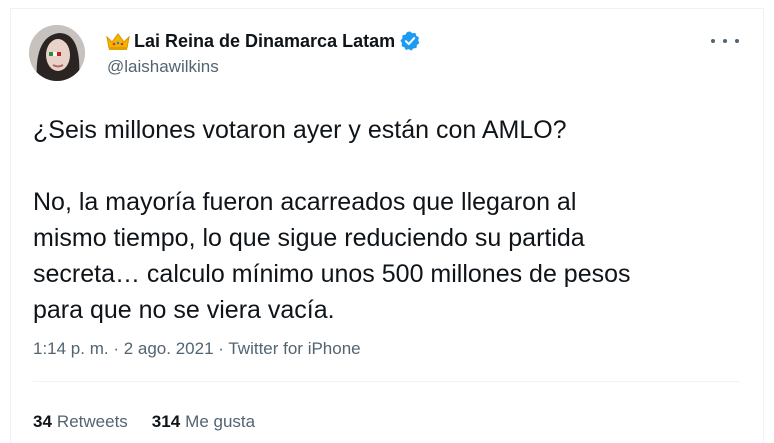 Image resolution: width=774 pixels, height=443 pixels. I want to click on engagement-stats: 34 Retweets 314 Me gusta, so click(144, 422).